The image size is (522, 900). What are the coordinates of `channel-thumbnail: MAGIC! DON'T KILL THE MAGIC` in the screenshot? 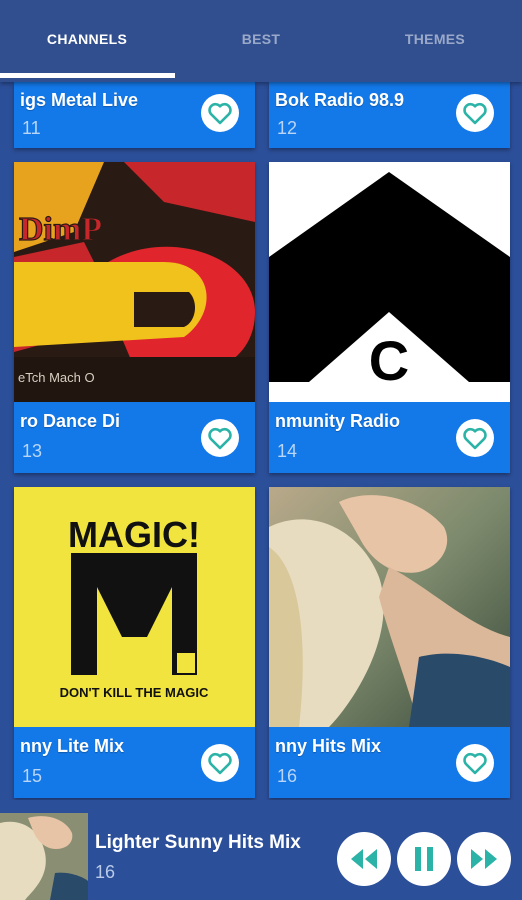 It's located at (134, 607).